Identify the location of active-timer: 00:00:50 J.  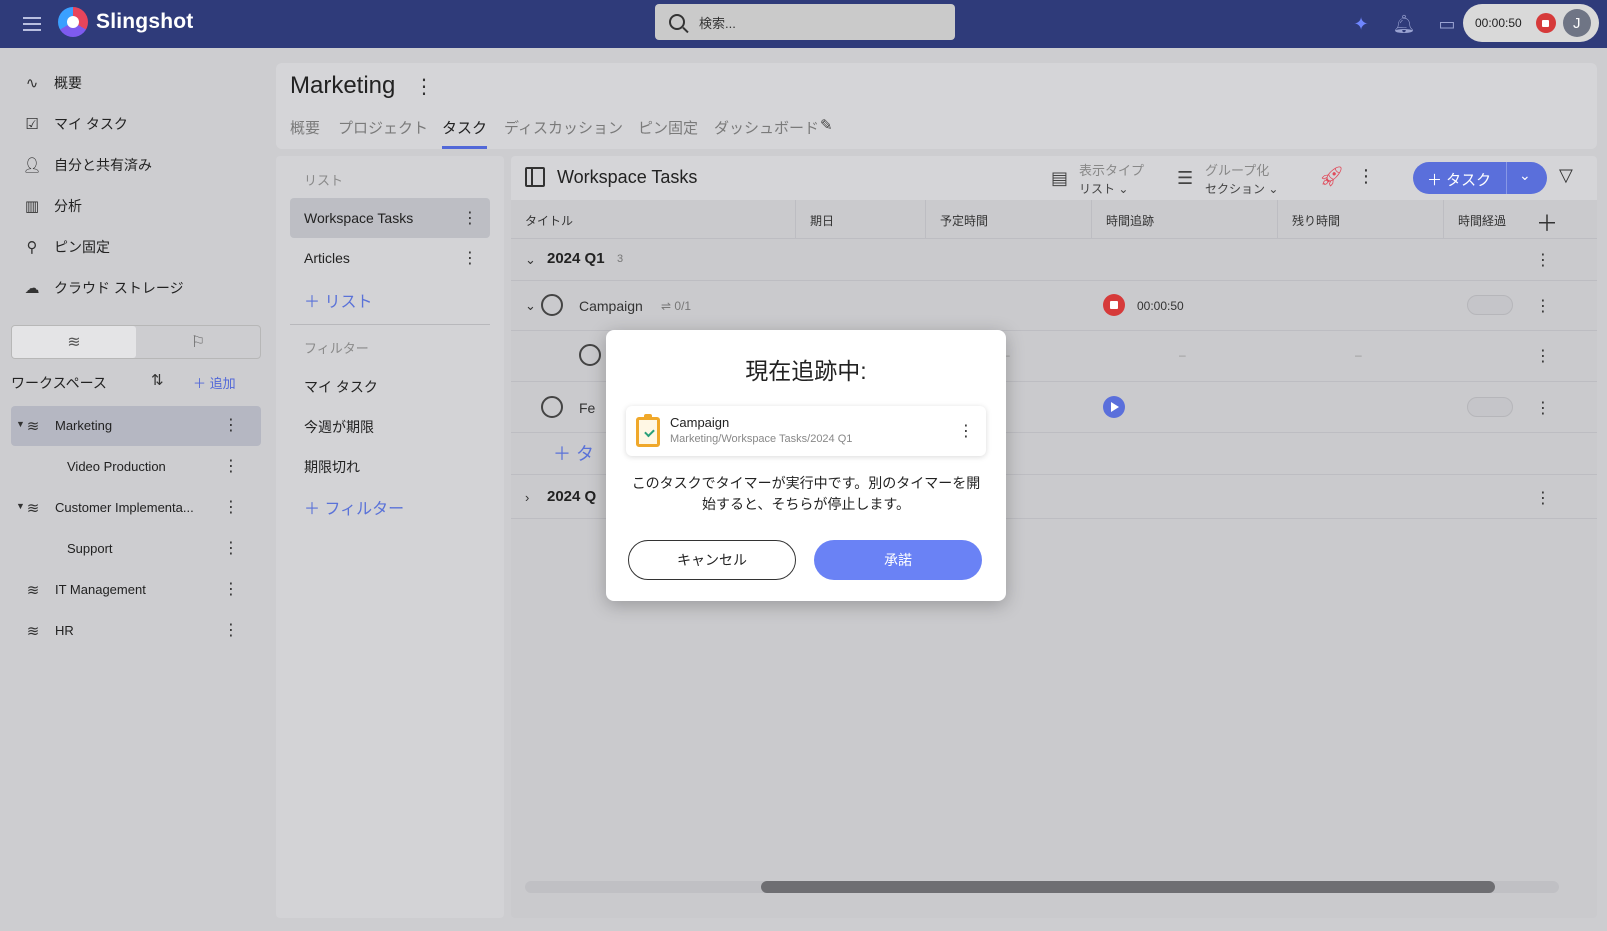
(1531, 23).